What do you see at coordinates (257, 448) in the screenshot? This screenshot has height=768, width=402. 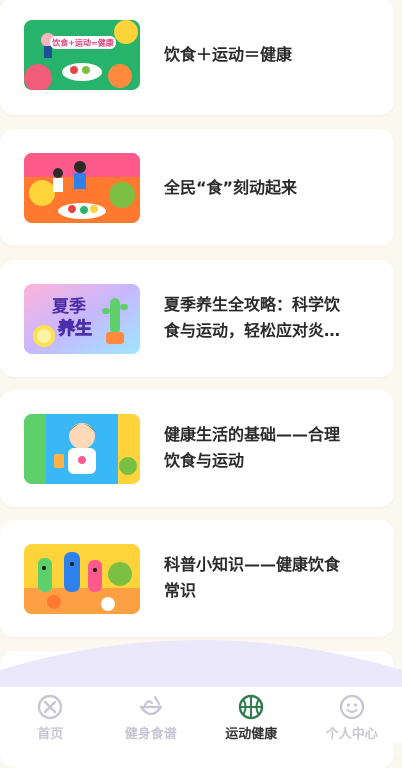 I see `article-title: 健康生活的基础——合理饮食与运动` at bounding box center [257, 448].